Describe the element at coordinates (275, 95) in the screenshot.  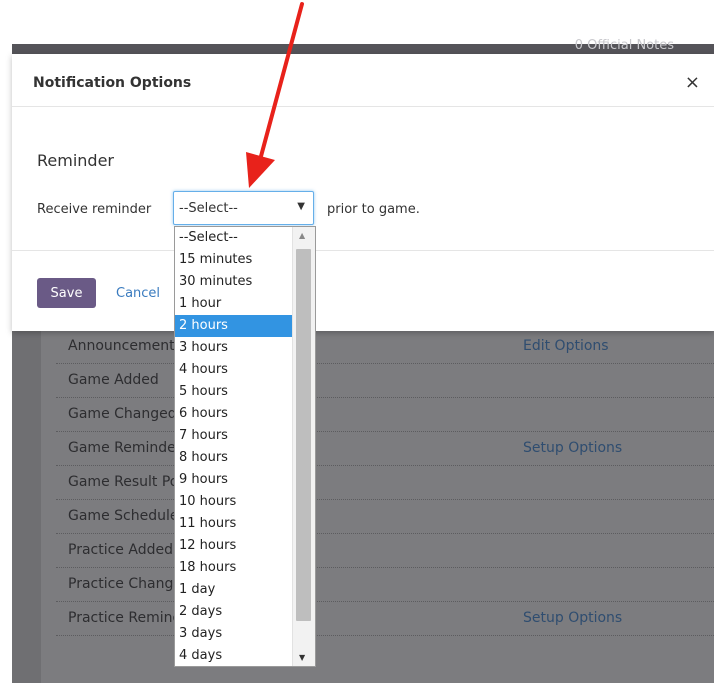
I see `annotation-arrow-icon` at that location.